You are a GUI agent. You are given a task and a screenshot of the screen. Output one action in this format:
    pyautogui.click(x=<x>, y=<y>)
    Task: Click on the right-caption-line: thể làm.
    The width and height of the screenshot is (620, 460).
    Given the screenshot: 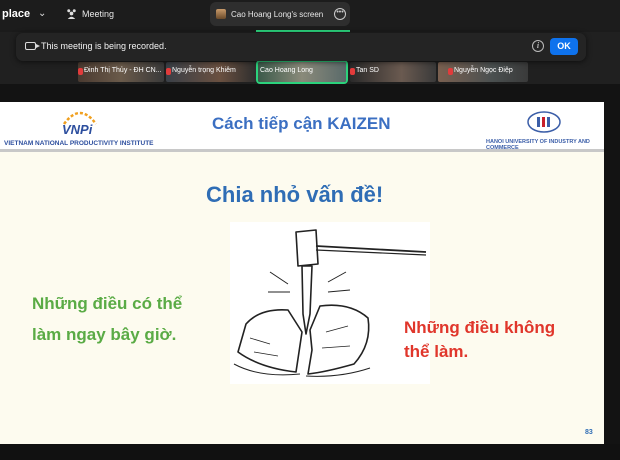 What is the action you would take?
    pyautogui.click(x=436, y=351)
    